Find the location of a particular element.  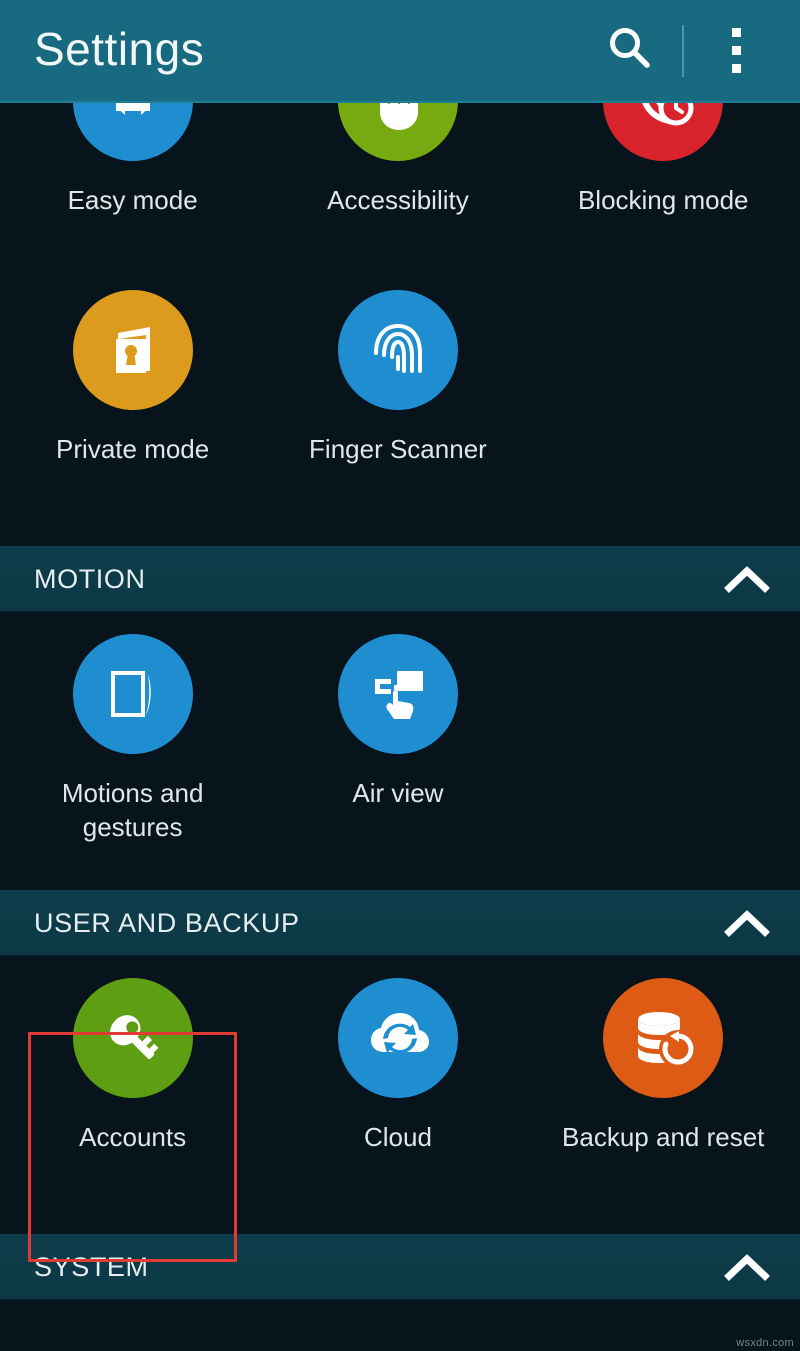

settings-item-motions-and-gestures: Motions and gestures is located at coordinates (132, 751).